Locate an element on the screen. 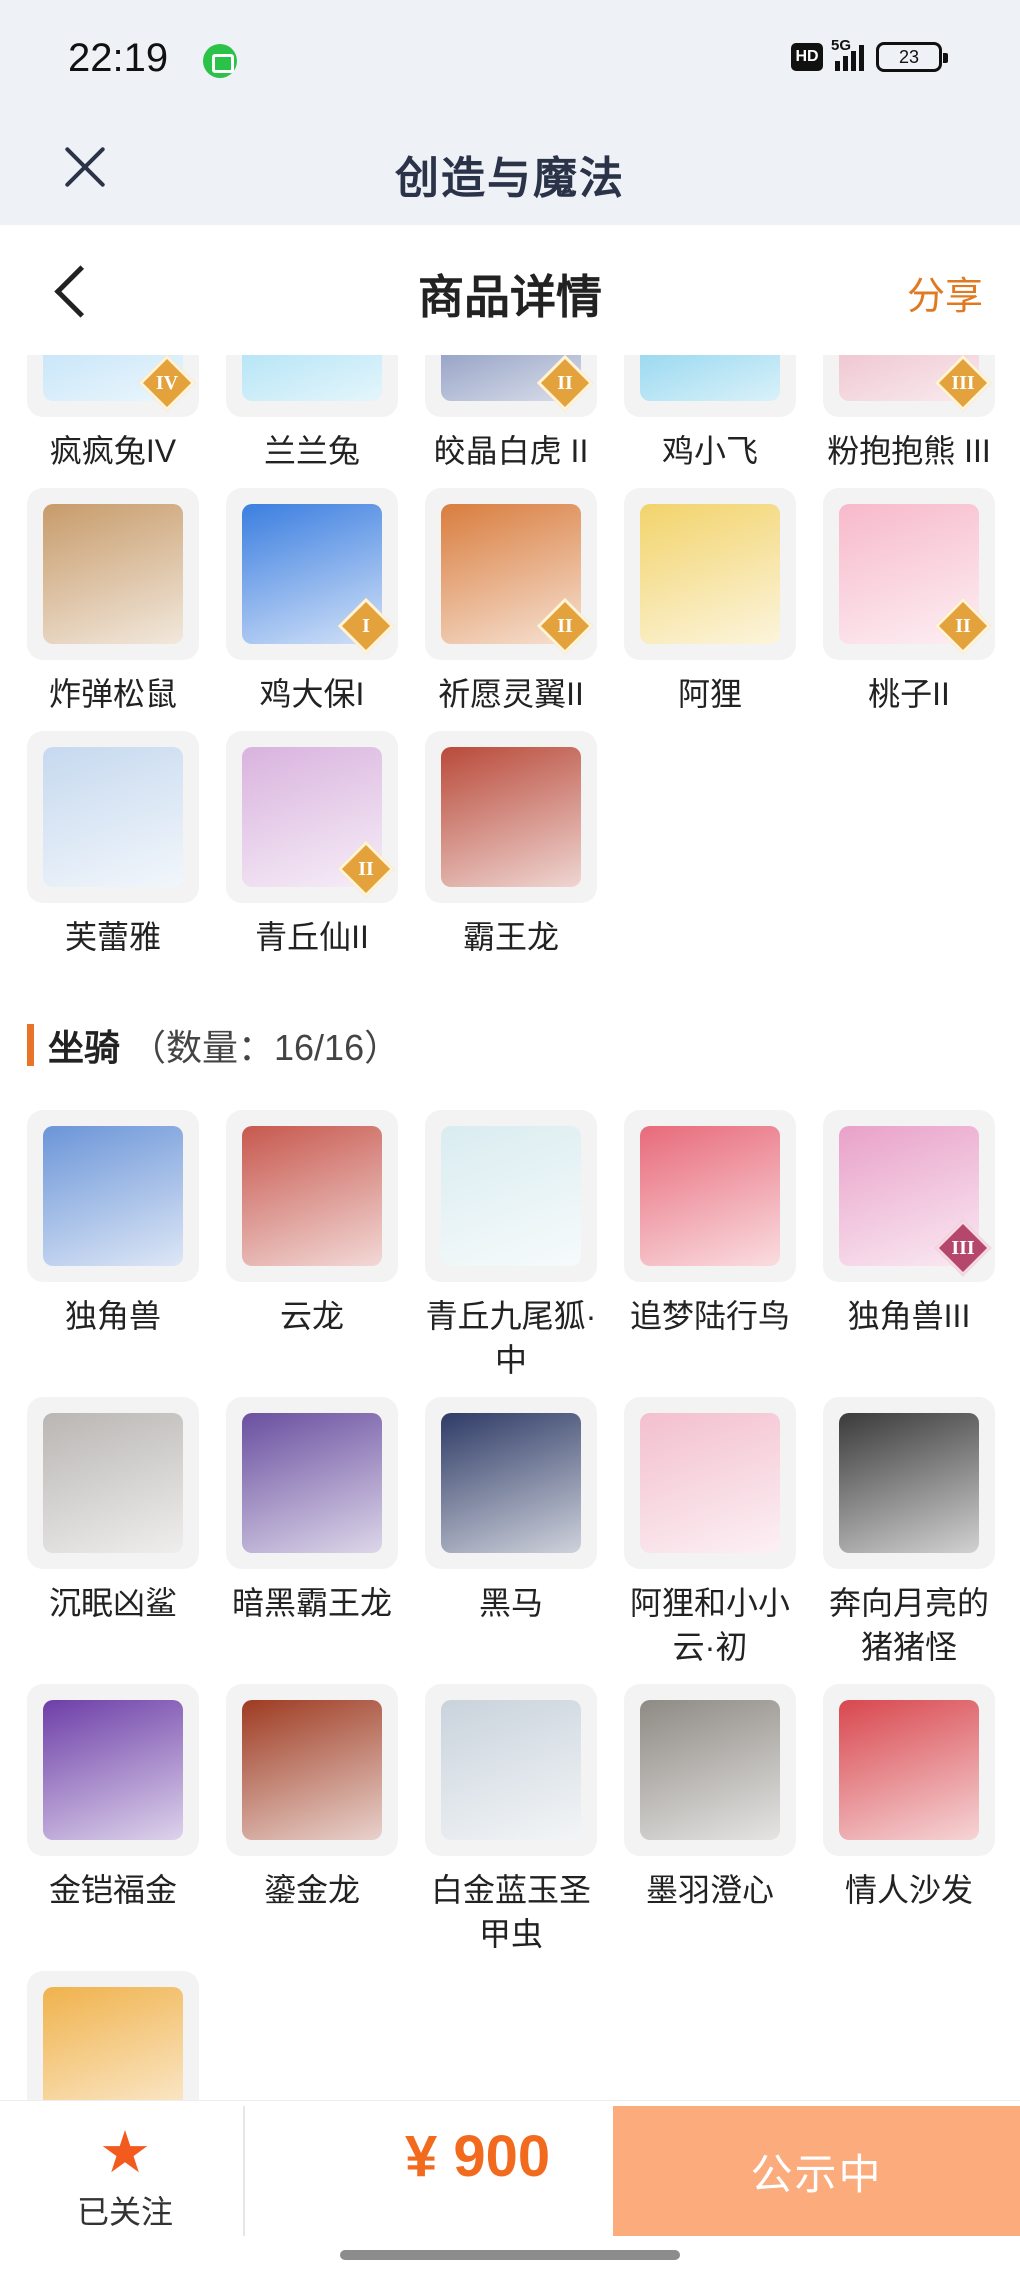 Image resolution: width=1020 pixels, height=2280 pixels. item-label: 青丘九尾狐·中 is located at coordinates (511, 1338).